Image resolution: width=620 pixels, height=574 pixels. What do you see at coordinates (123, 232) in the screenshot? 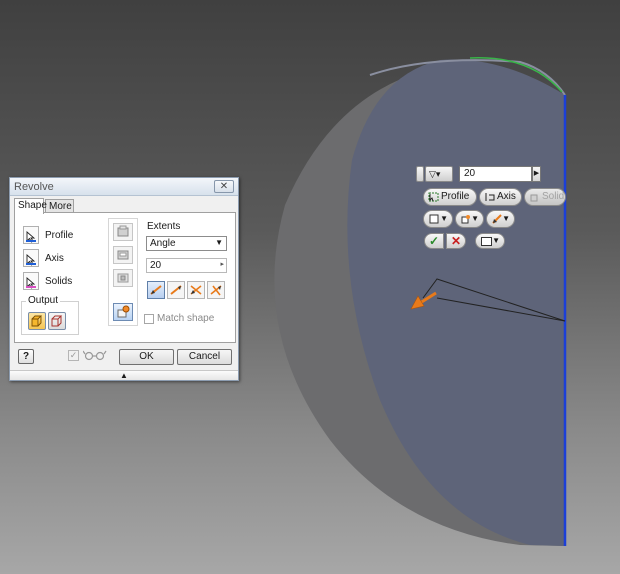
I see `join-icon` at bounding box center [123, 232].